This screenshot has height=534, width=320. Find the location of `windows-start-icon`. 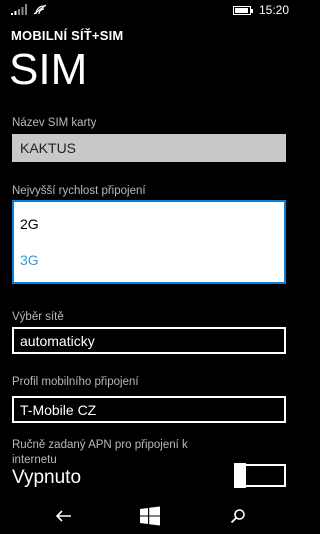

windows-start-icon is located at coordinates (150, 516).